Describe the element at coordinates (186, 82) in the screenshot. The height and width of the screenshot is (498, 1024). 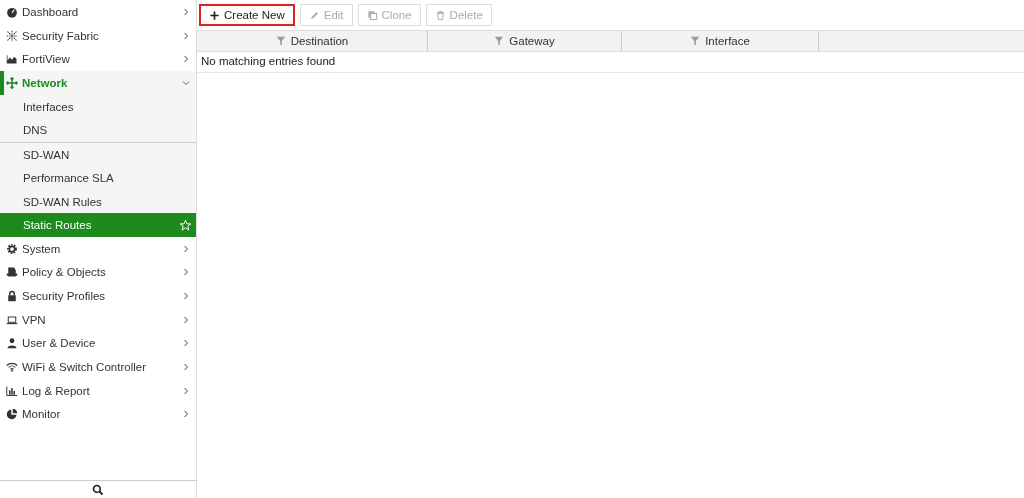
I see `chevron-down-icon` at that location.